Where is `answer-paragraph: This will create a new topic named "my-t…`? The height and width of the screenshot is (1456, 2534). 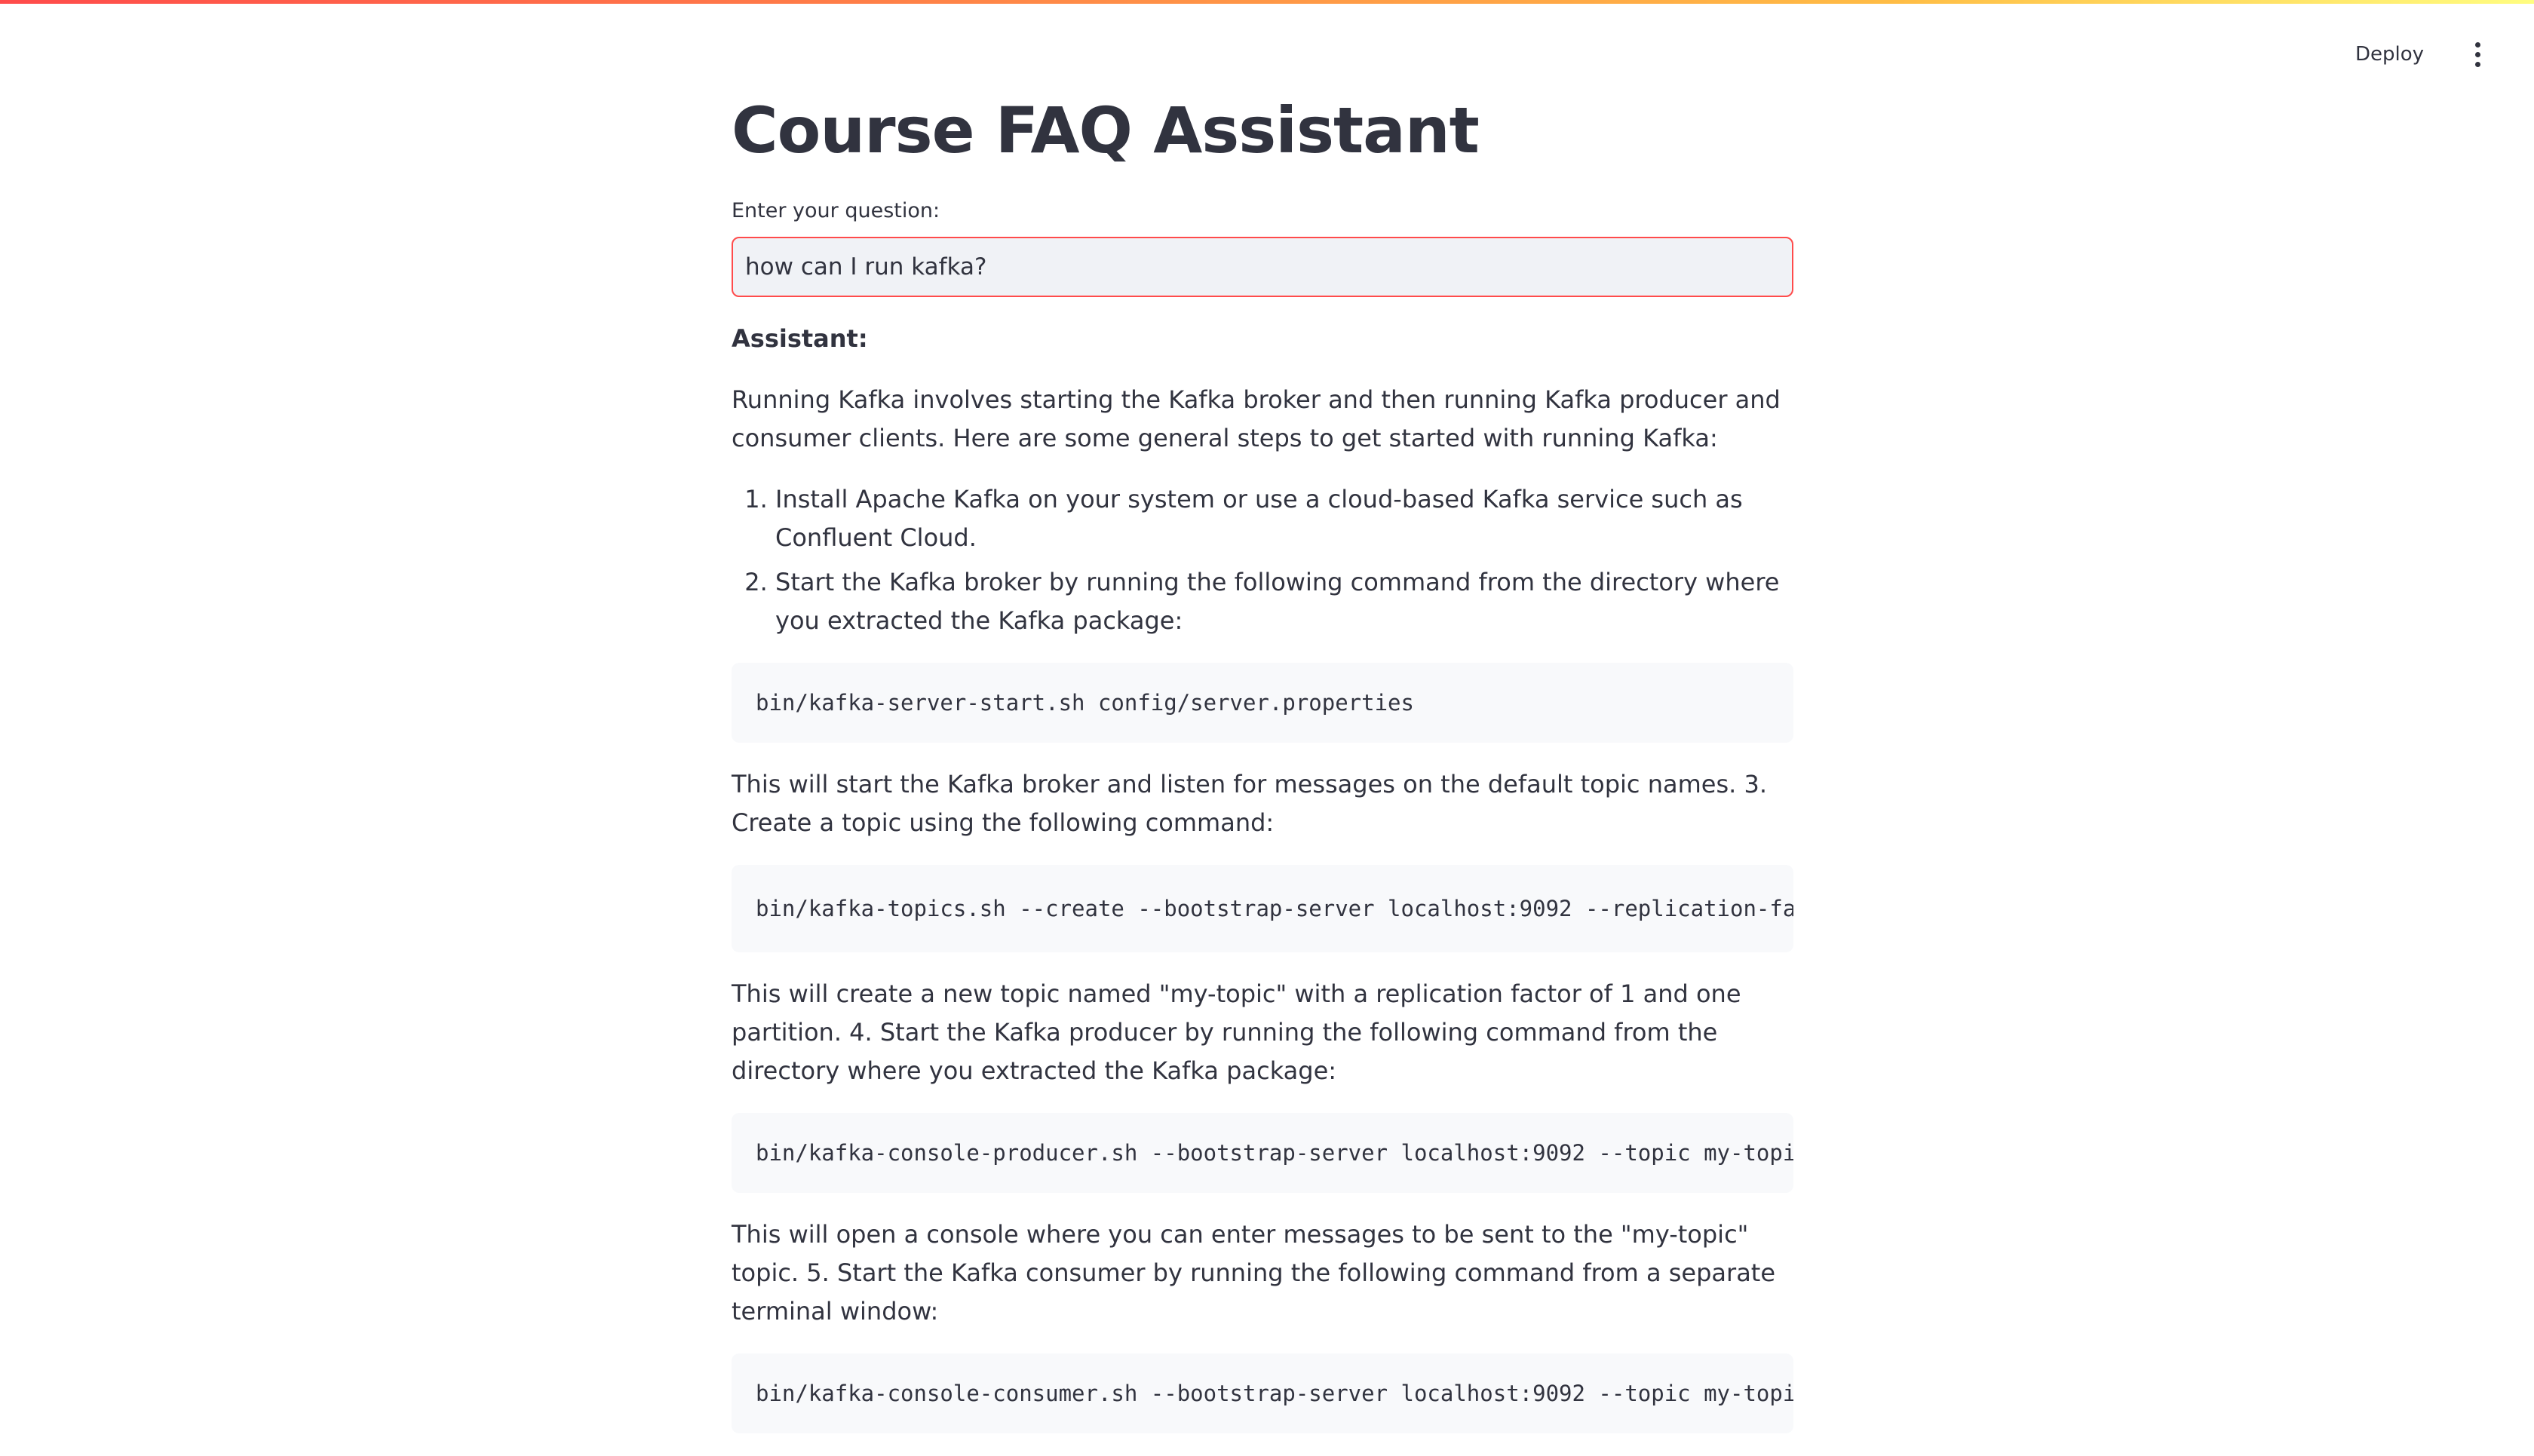 answer-paragraph: This will create a new topic named "my-t… is located at coordinates (1236, 1032).